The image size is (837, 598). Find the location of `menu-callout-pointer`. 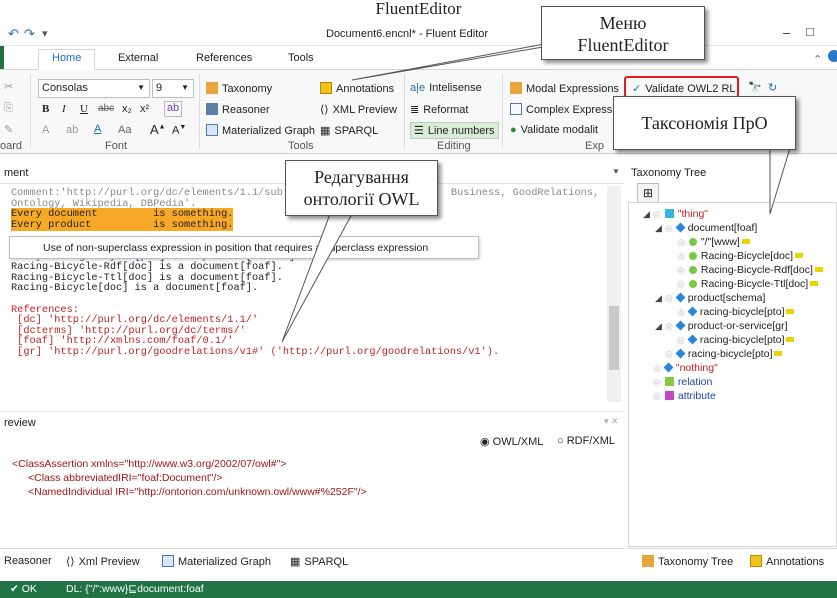

menu-callout-pointer is located at coordinates (462, 61).